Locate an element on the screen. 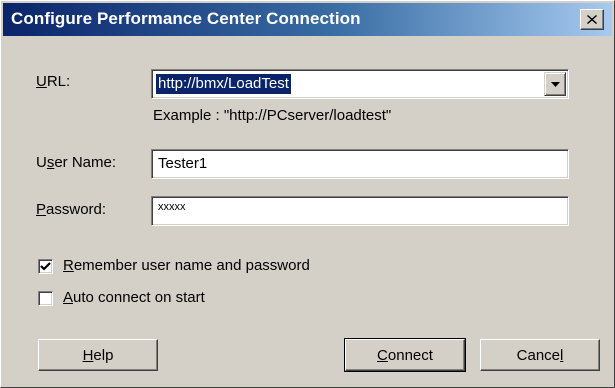  autoconnect-label: Auto connect on start is located at coordinates (134, 297).